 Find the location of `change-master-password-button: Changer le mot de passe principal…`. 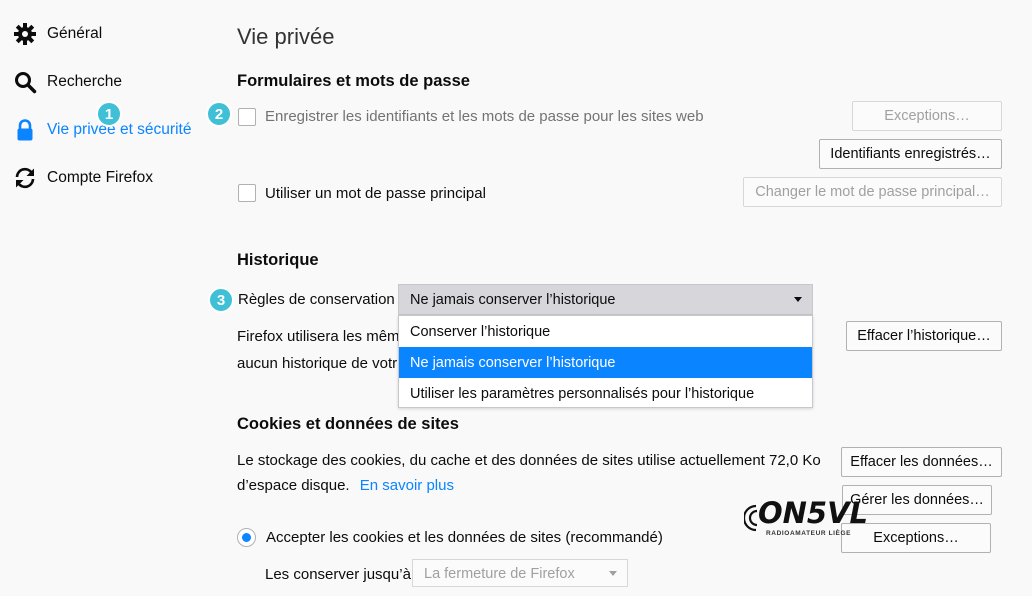

change-master-password-button: Changer le mot de passe principal… is located at coordinates (872, 192).